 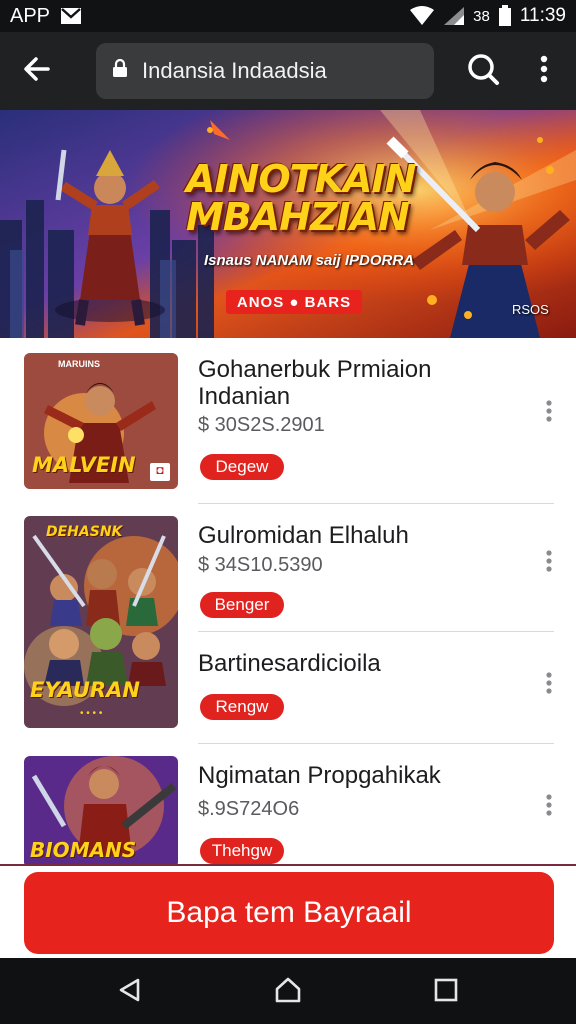 I want to click on clock-time: 11:39, so click(x=542, y=15).